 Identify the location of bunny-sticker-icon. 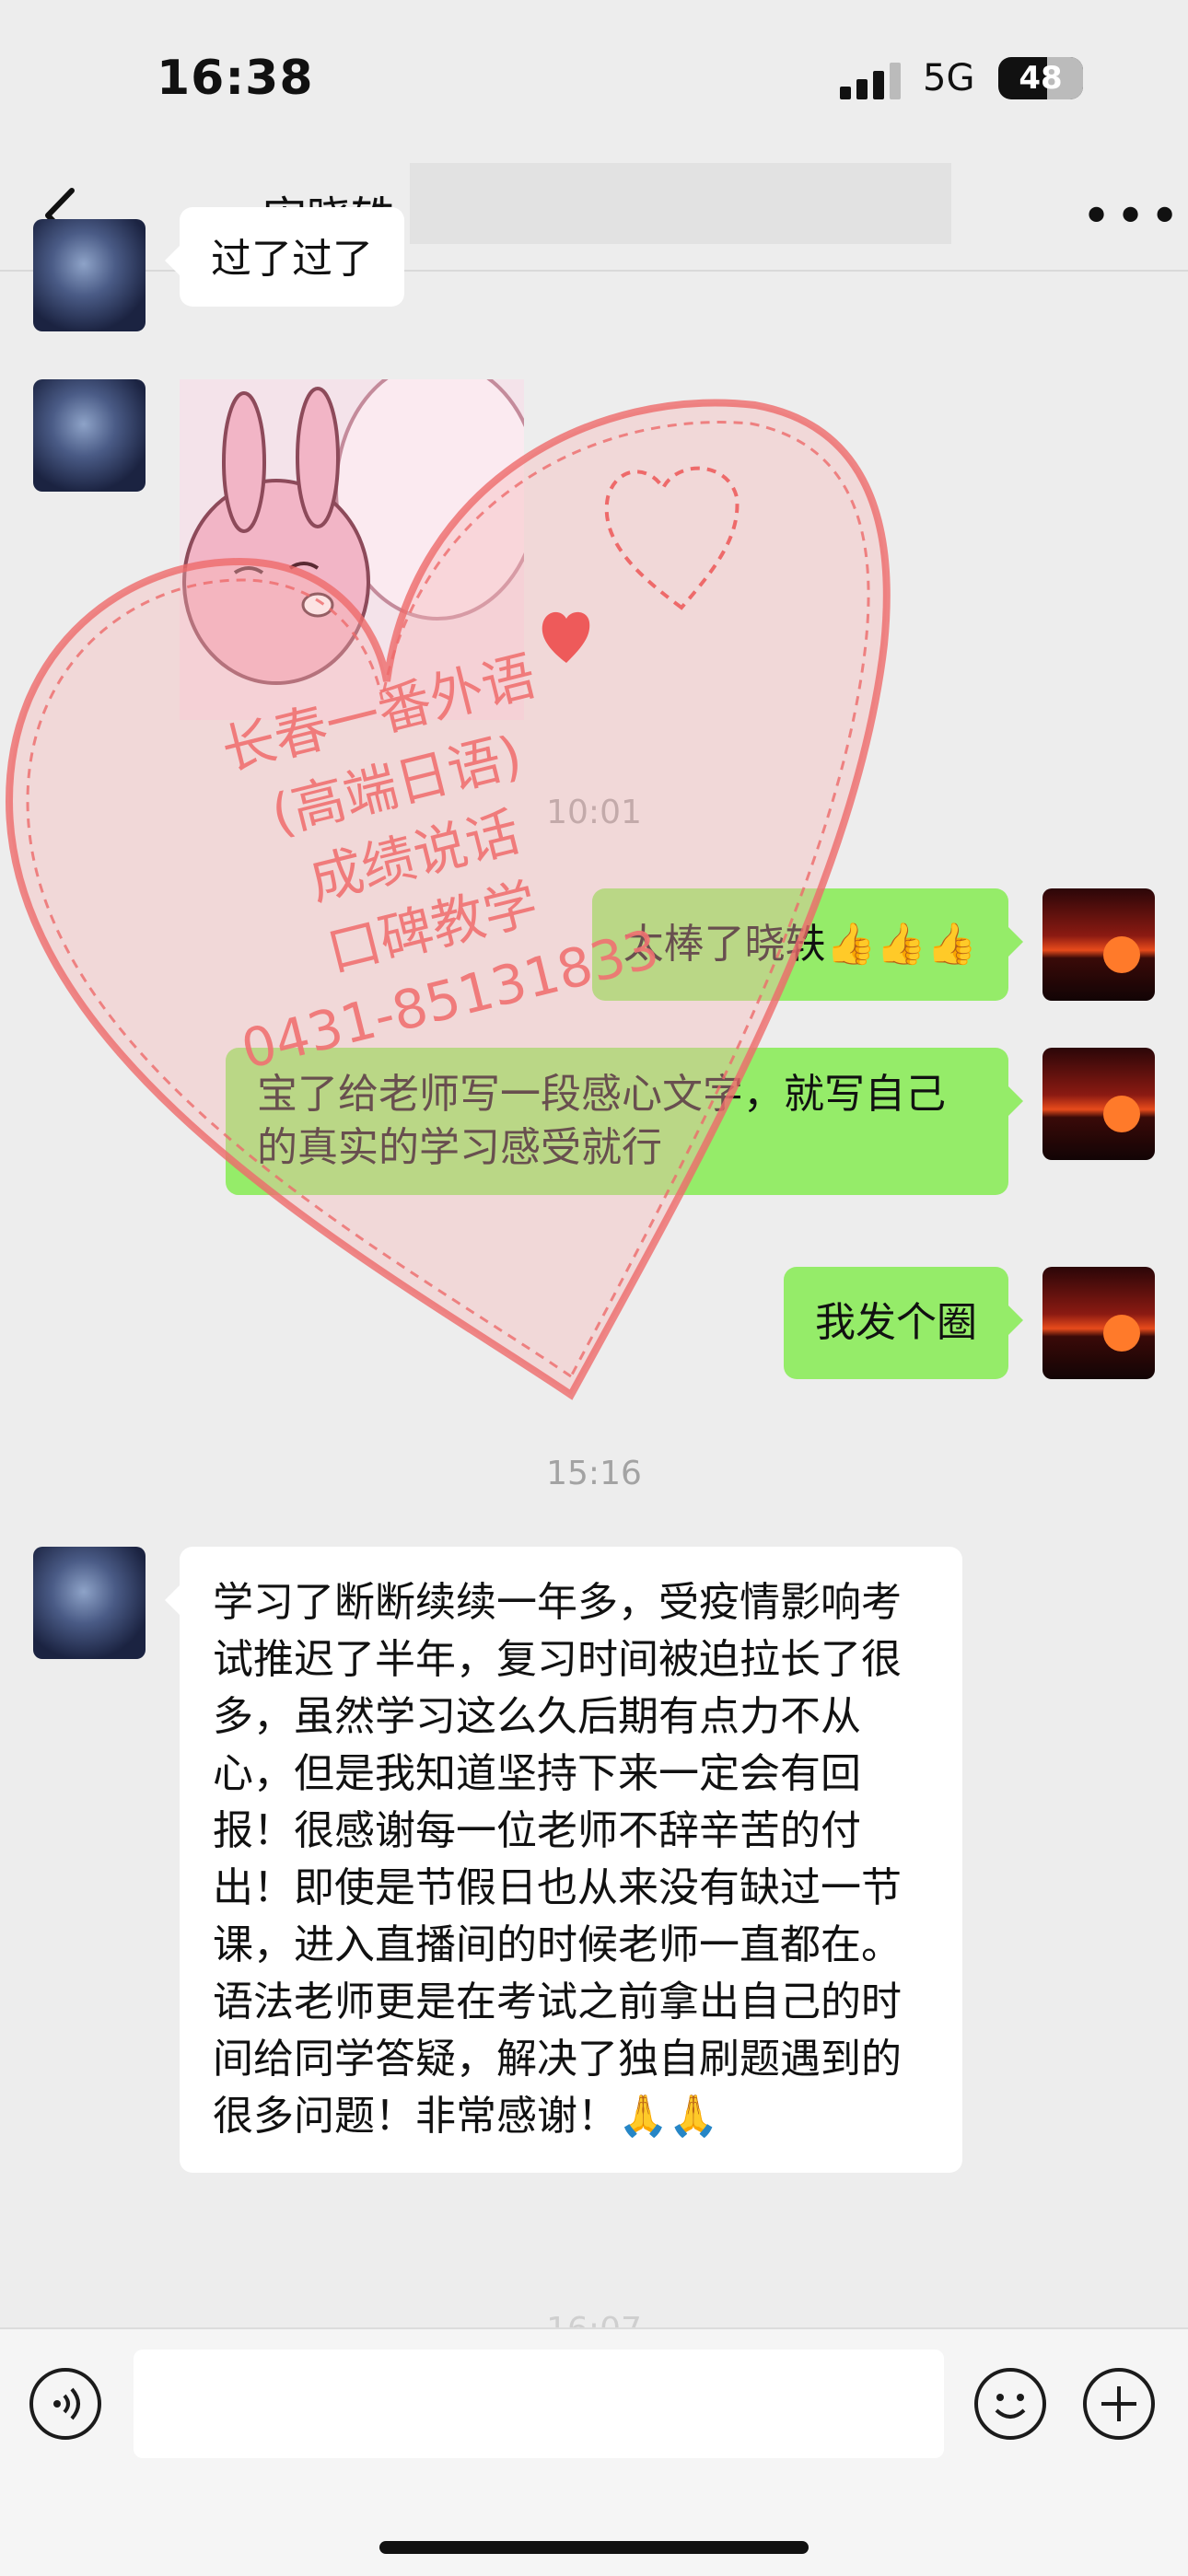
(353, 532).